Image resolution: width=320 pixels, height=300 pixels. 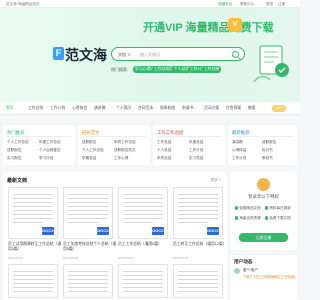 I want to click on search-scope-select: 文档 ∨, so click(x=124, y=55).